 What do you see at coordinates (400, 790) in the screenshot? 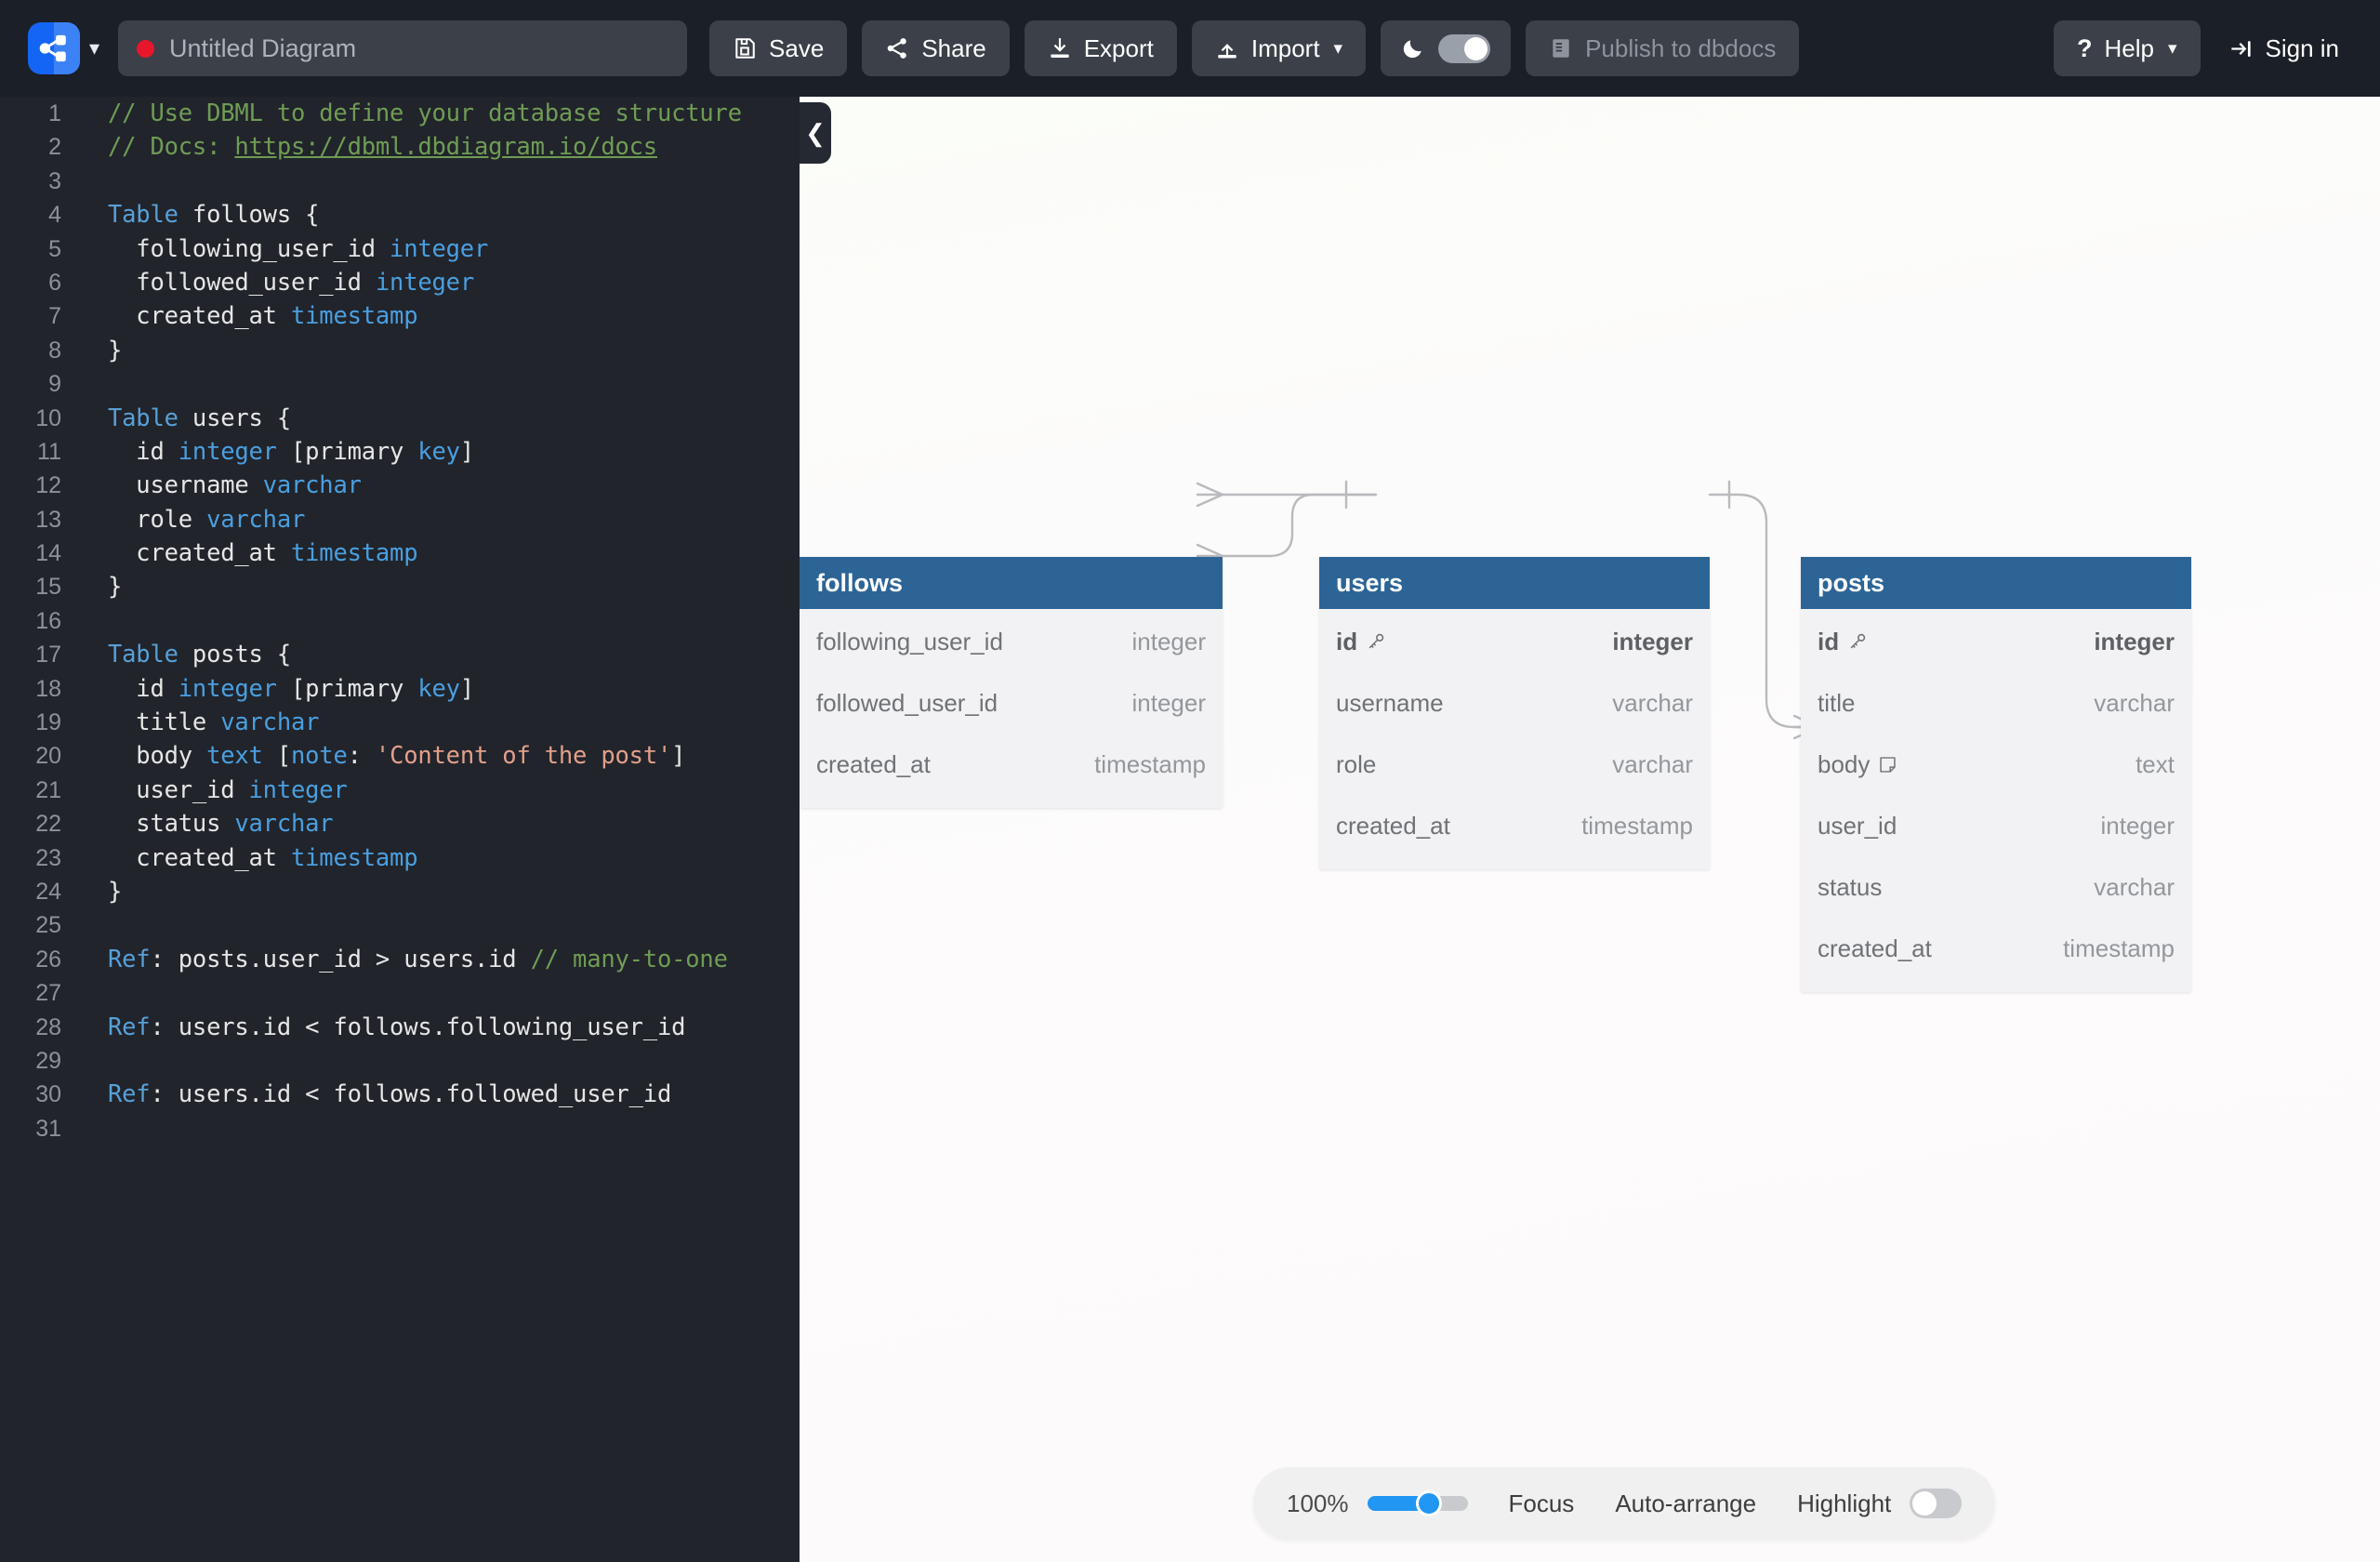
I see `code-line: 21 user_id integer` at bounding box center [400, 790].